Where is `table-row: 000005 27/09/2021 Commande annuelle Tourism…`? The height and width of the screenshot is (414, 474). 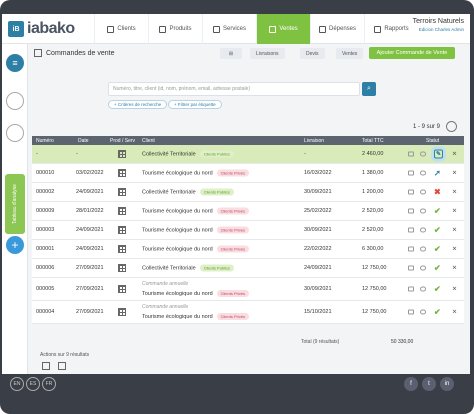
table-row: 000005 27/09/2021 Commande annuelle Tourism… is located at coordinates (248, 289).